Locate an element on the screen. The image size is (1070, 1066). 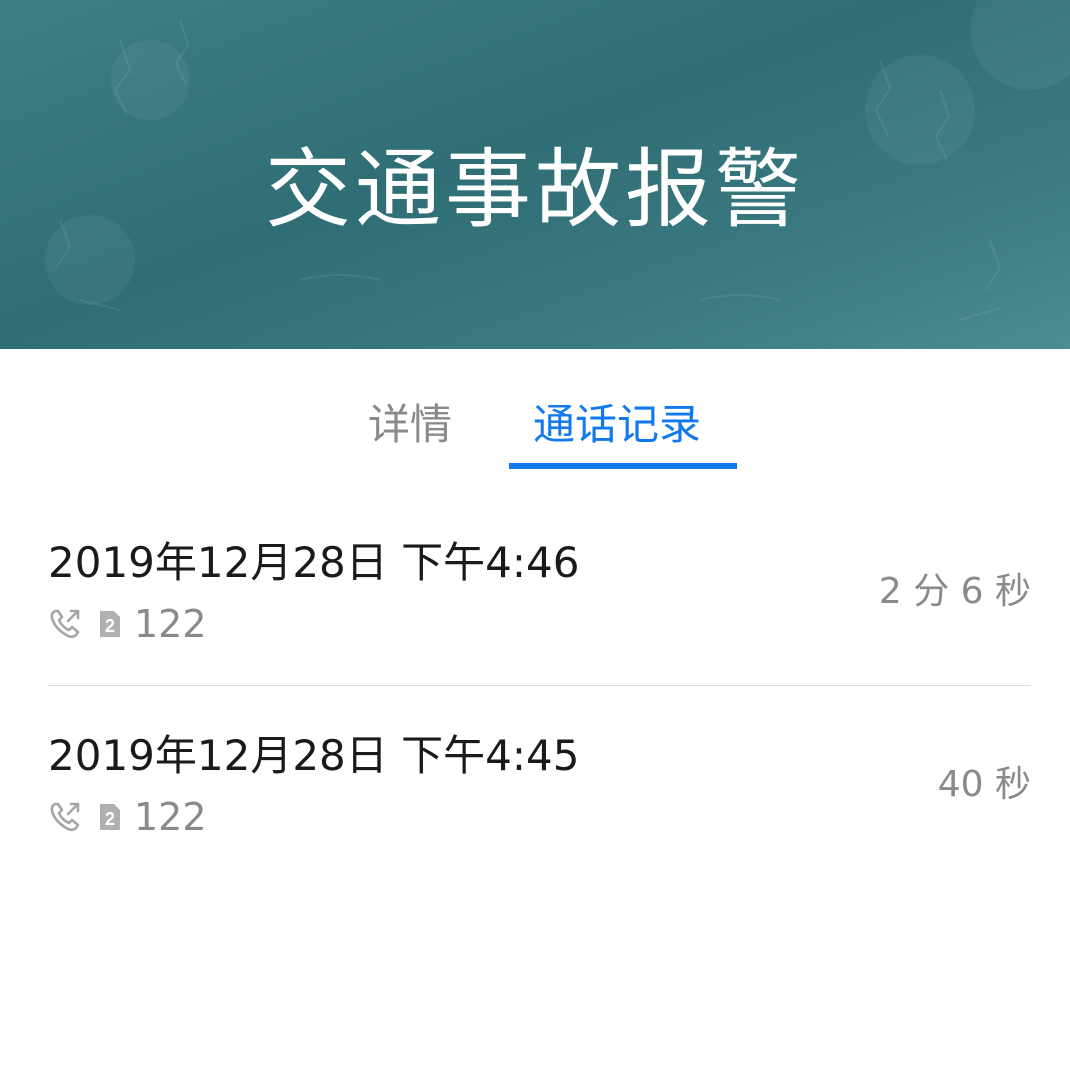
contact-name-title: 交通事故报警 is located at coordinates (535, 190).